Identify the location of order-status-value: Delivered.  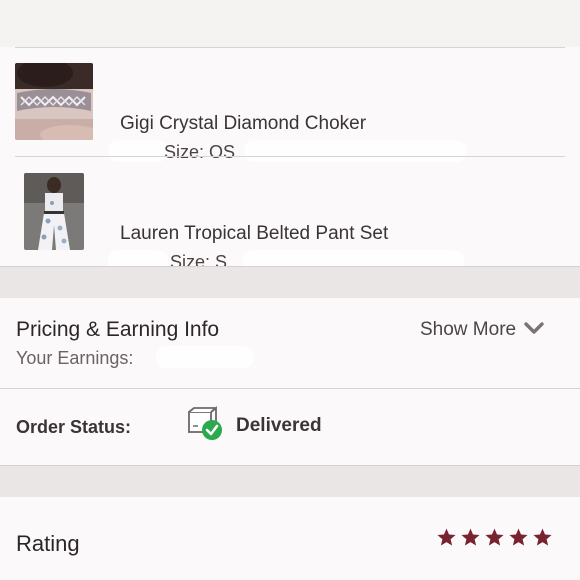
(279, 425).